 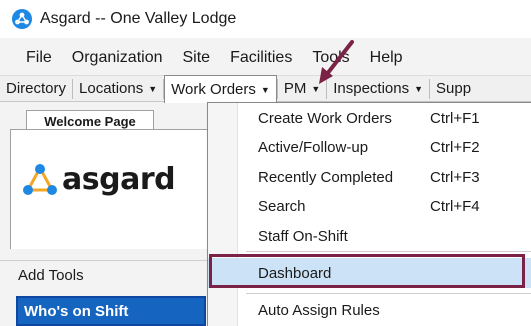 I want to click on add-tools-label: Add Tools, so click(x=105, y=275).